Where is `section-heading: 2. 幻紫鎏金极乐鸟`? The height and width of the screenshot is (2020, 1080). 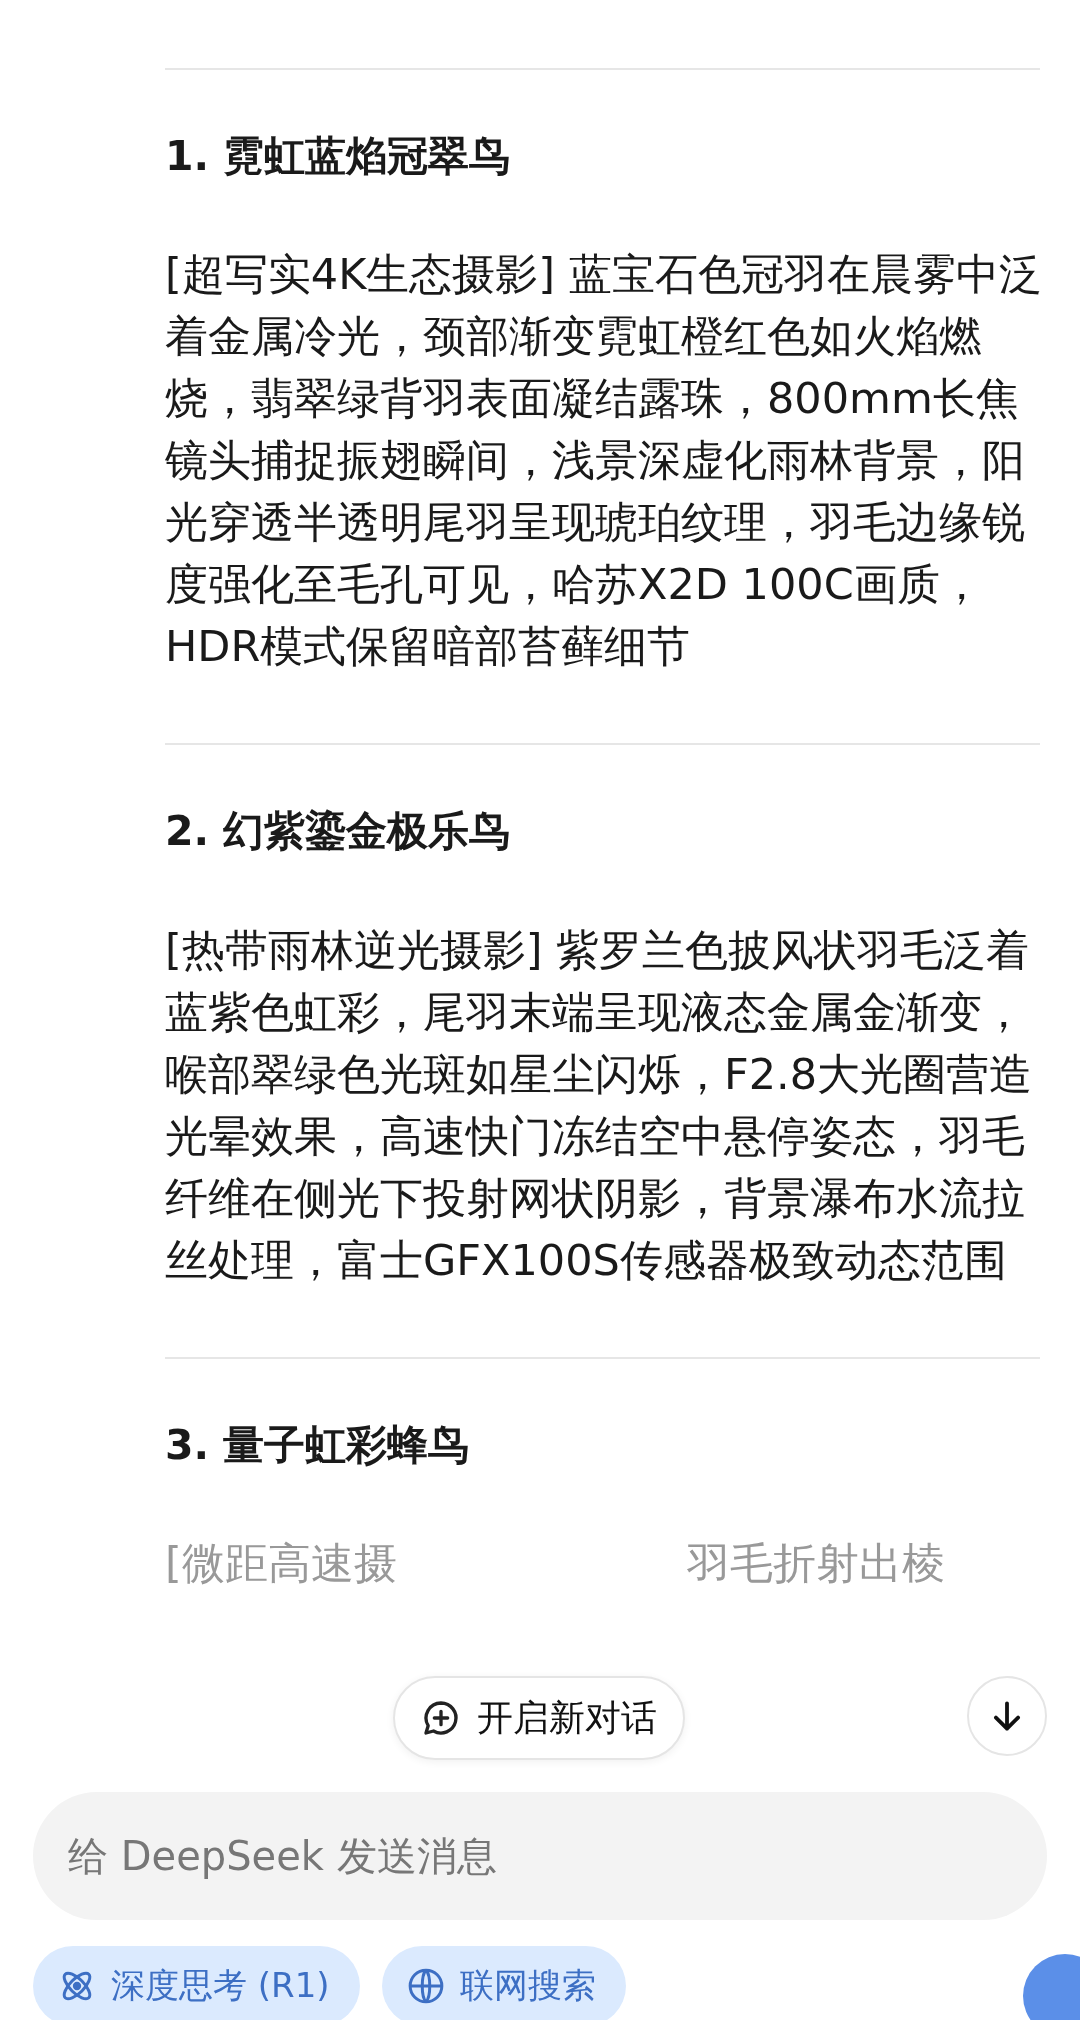 section-heading: 2. 幻紫鎏金极乐鸟 is located at coordinates (338, 832).